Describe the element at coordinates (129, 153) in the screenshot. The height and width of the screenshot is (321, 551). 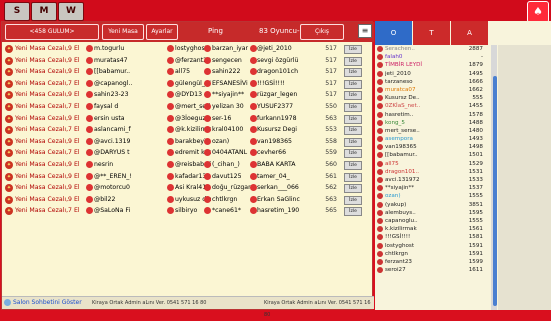
I see `player-name: @DARYUS t` at that location.